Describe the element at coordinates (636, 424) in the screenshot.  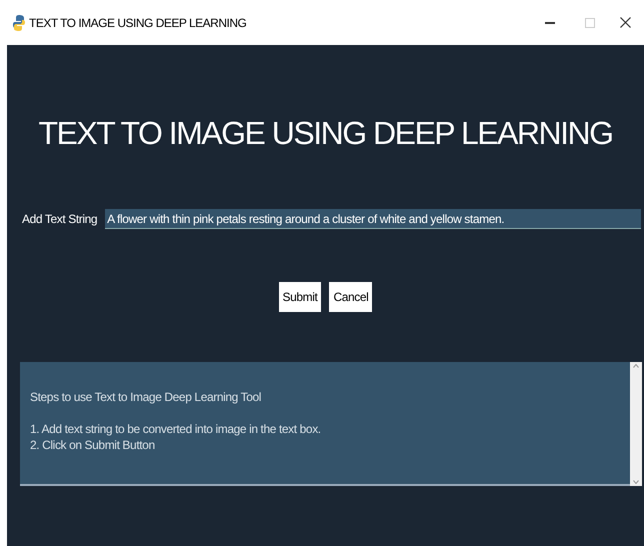
I see `scrollbar` at that location.